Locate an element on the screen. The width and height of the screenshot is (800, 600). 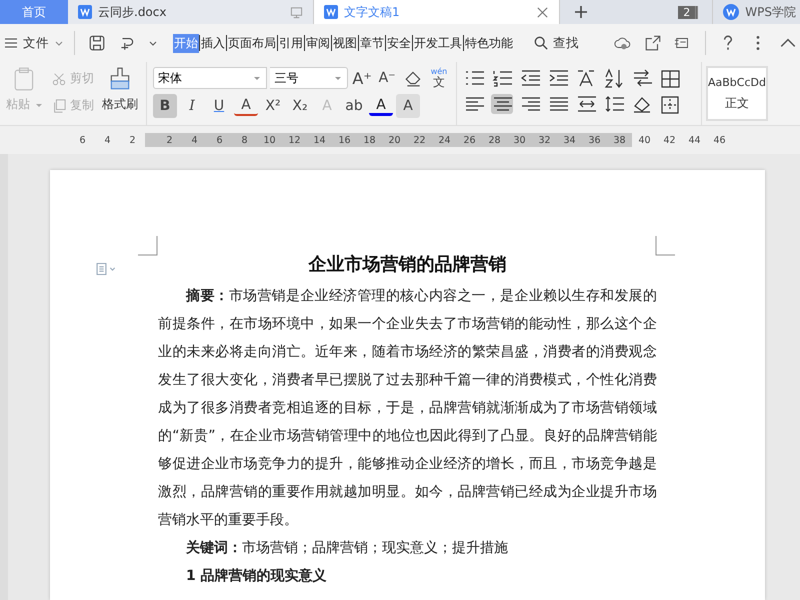
ruler-number: 36 is located at coordinates (594, 140).